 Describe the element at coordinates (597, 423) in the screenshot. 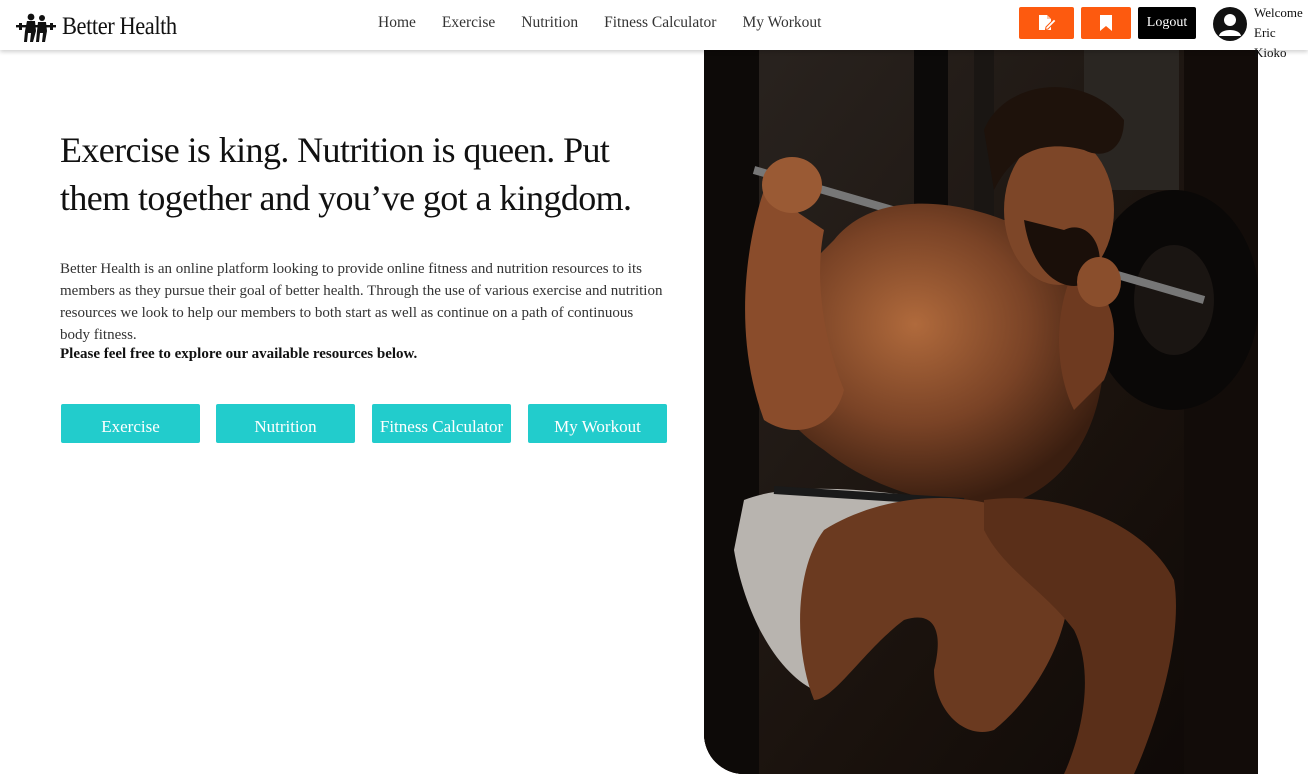

I see `my-workout-button: My Workout` at that location.